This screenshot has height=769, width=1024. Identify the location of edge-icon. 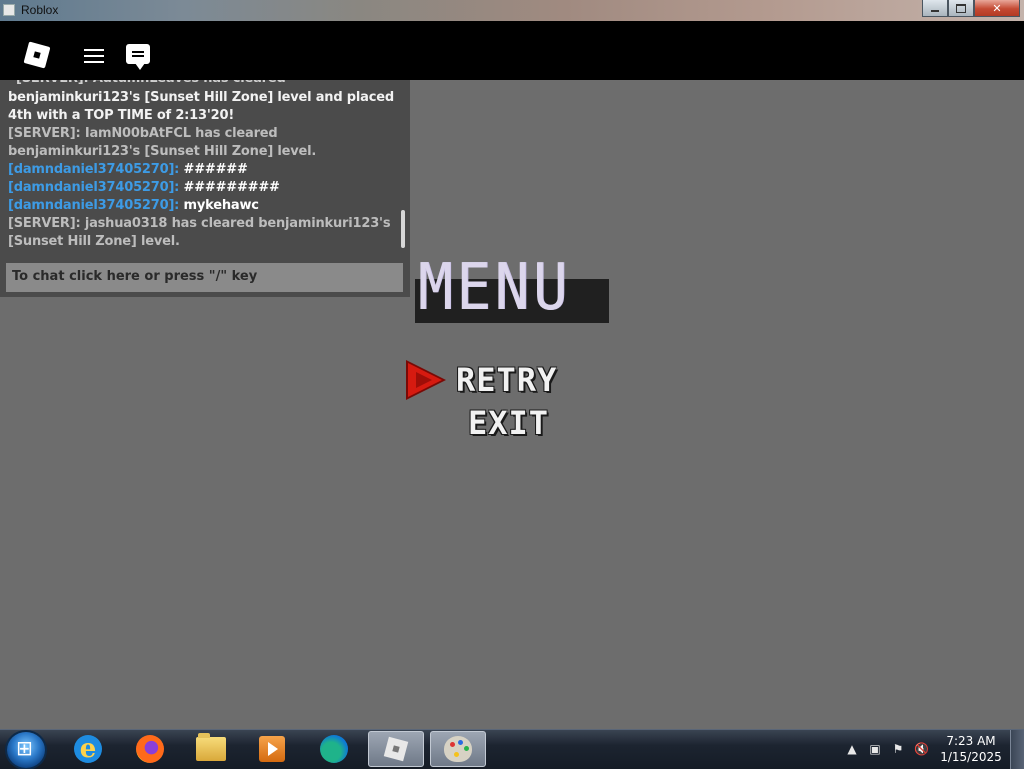
(334, 749).